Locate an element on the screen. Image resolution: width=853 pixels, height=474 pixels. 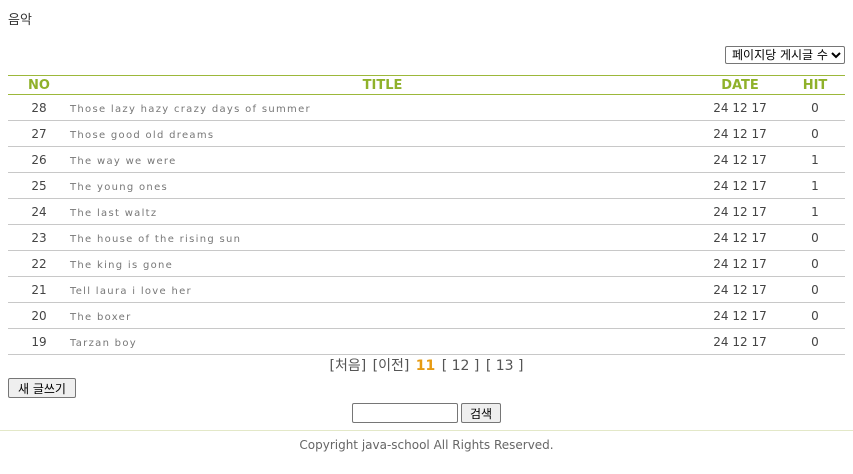
table-row: 19 Tarzan boy 24 12 17 0 is located at coordinates (426, 342).